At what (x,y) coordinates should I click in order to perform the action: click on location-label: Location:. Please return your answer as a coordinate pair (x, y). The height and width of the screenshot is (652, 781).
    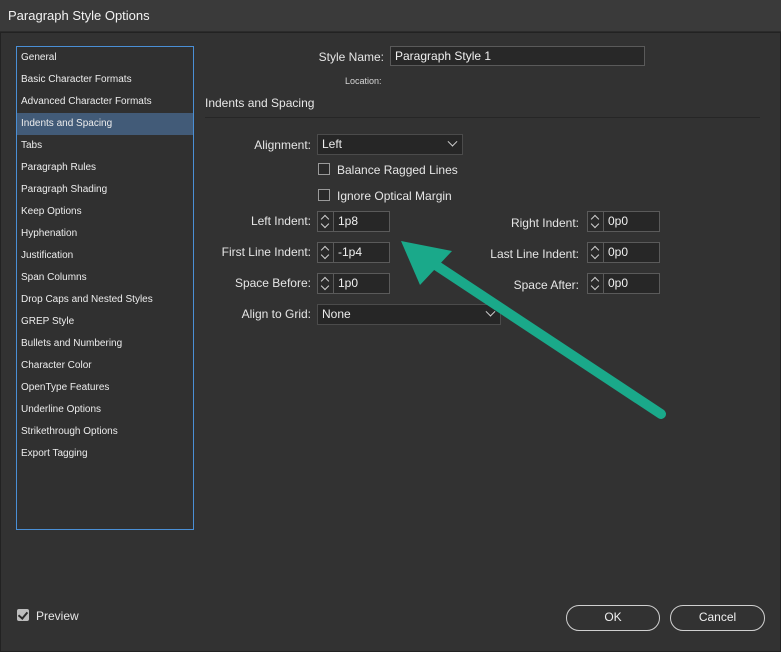
    Looking at the image, I should click on (363, 81).